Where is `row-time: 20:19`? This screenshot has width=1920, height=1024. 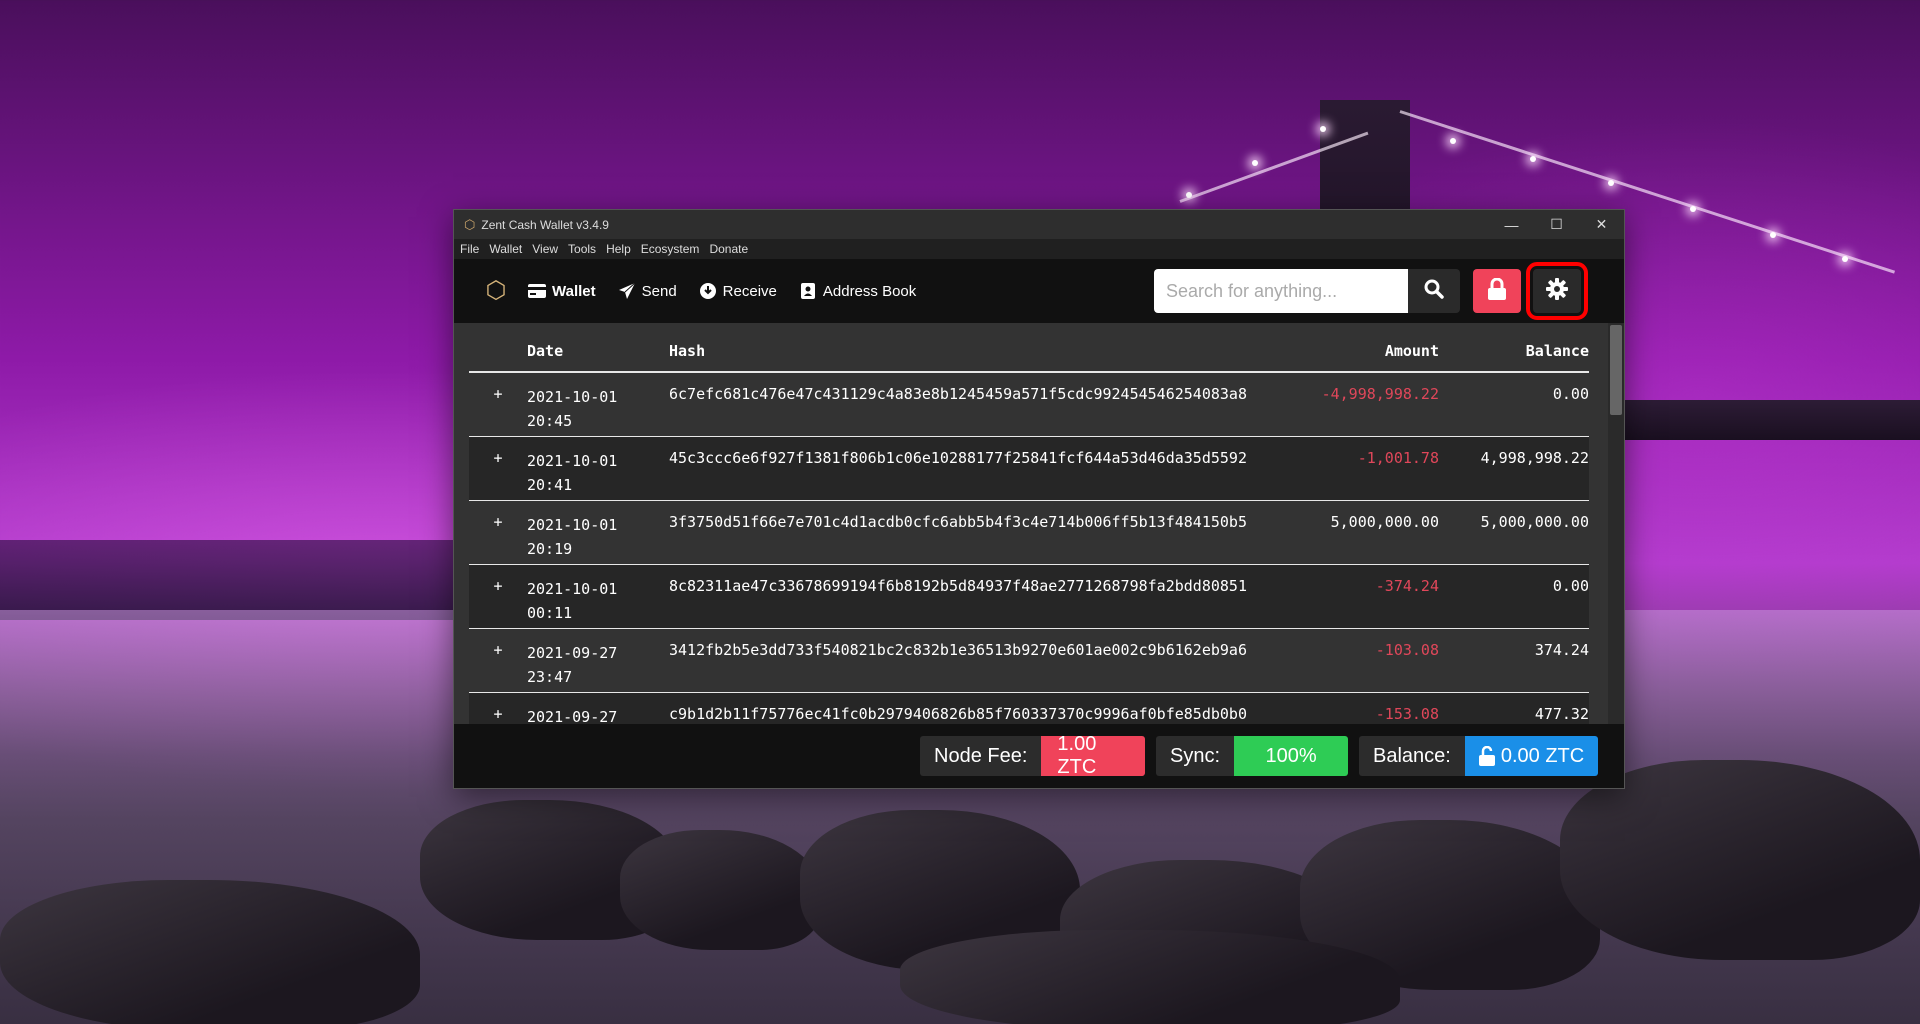
row-time: 20:19 is located at coordinates (550, 549).